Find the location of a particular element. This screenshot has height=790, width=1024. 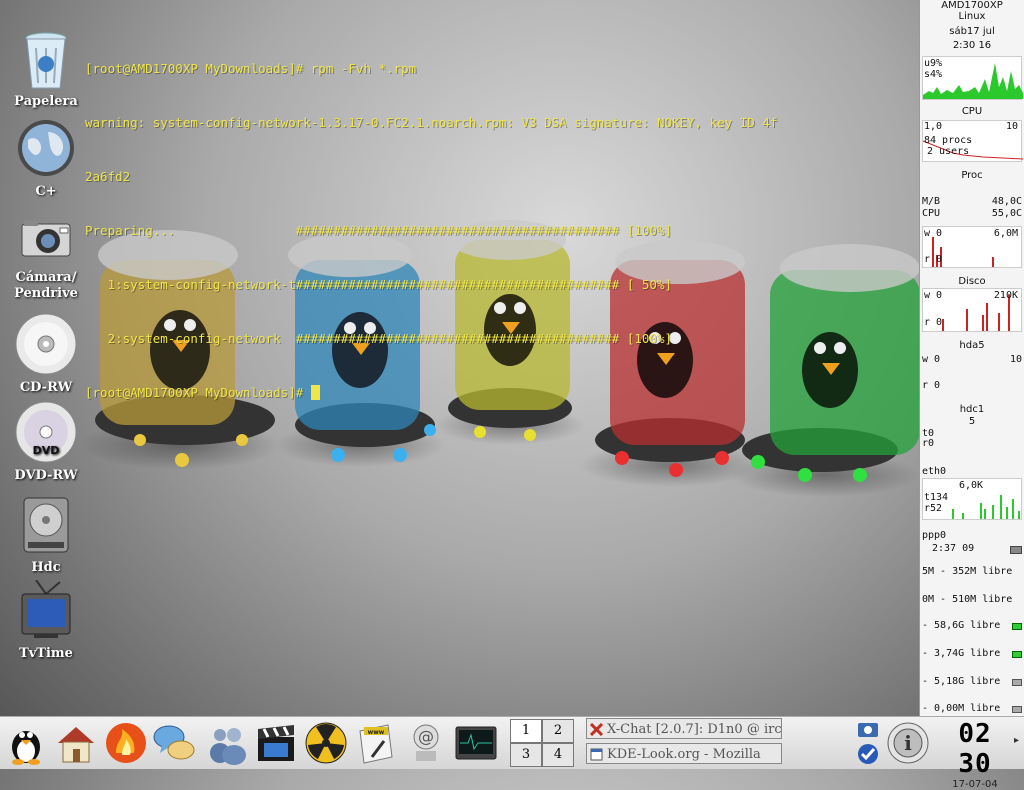

disk-write-label: w 0 is located at coordinates (933, 295).